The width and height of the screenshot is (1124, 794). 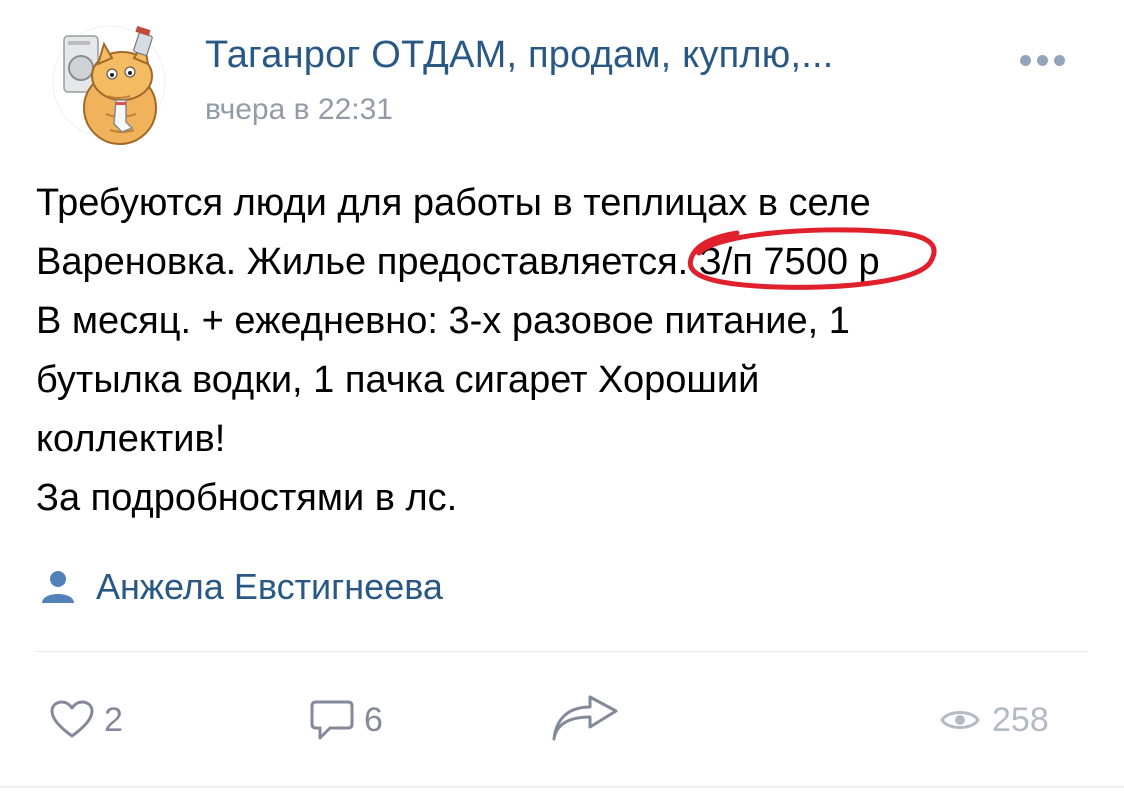 I want to click on share-arrow-icon, so click(x=585, y=718).